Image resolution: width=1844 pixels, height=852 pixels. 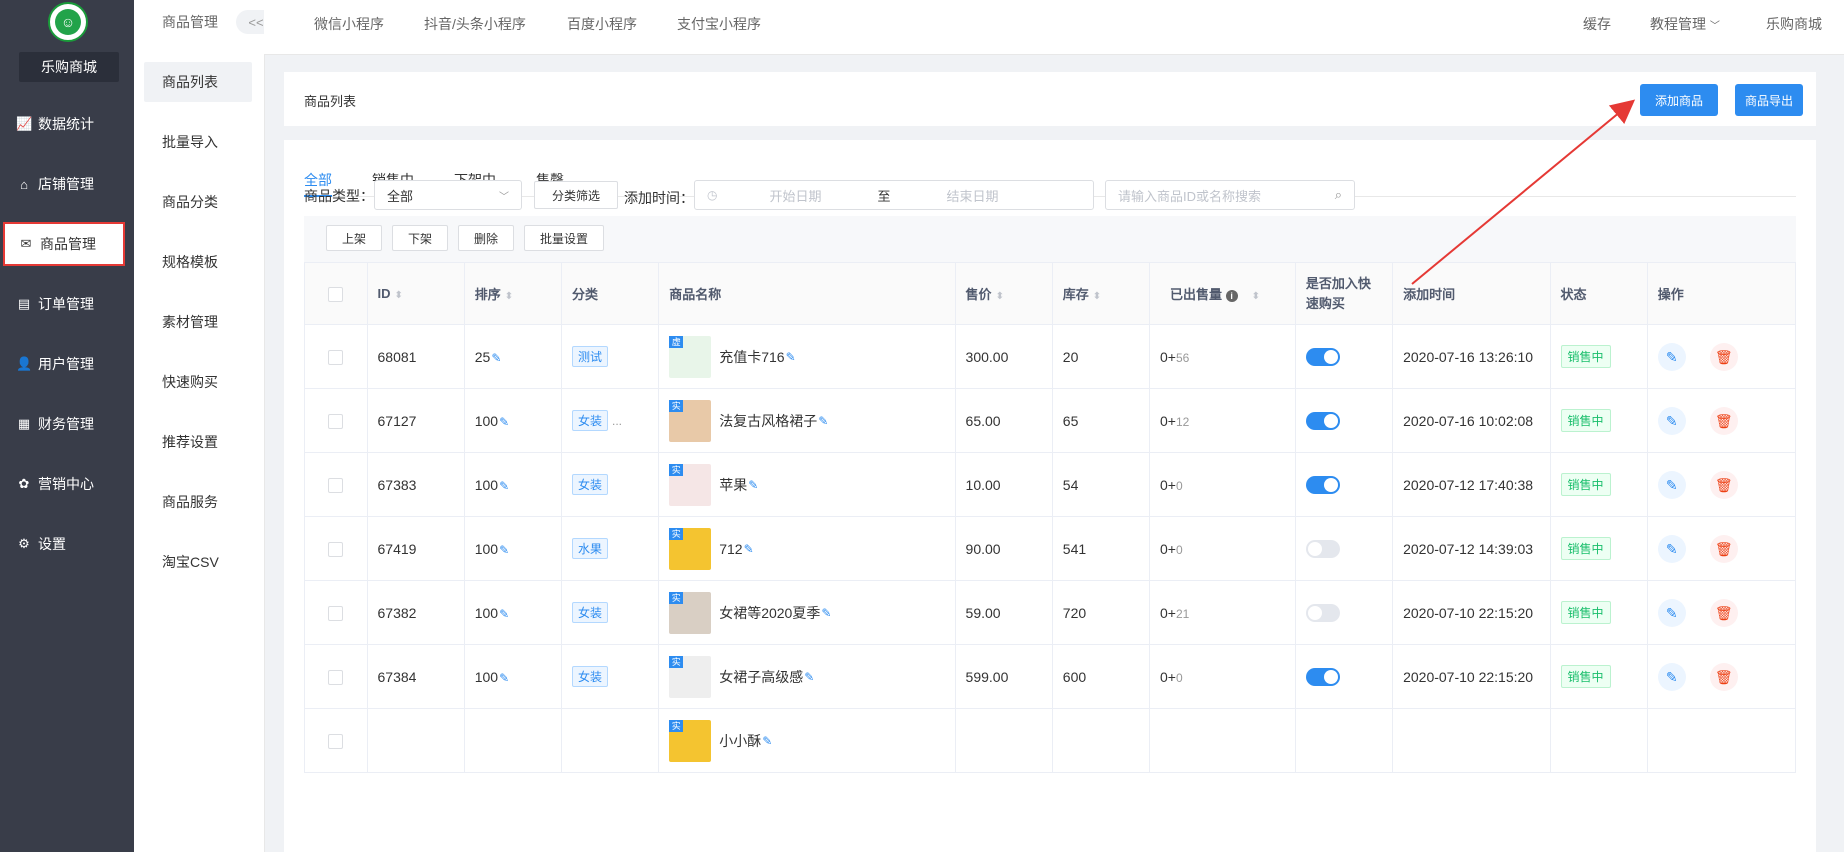 What do you see at coordinates (67, 484) in the screenshot?
I see `nav-item-6: ✿ 营销中心` at bounding box center [67, 484].